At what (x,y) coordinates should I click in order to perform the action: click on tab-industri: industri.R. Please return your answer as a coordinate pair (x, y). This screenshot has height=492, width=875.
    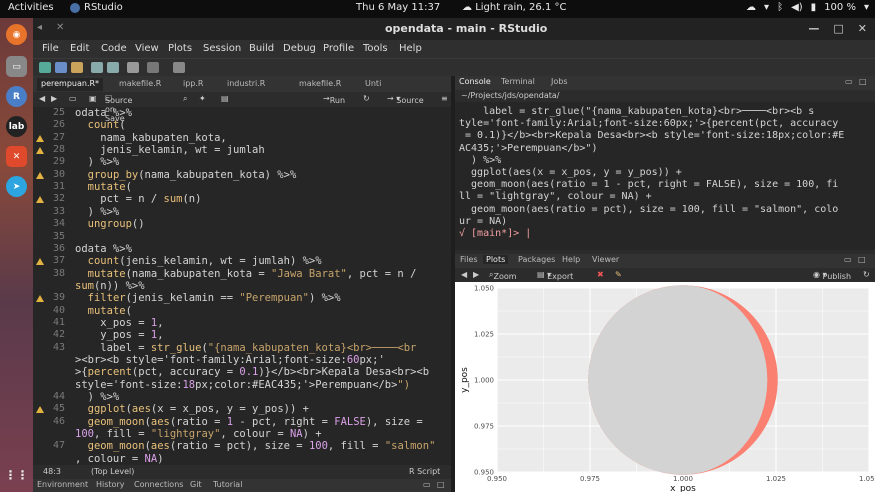
    Looking at the image, I should click on (246, 84).